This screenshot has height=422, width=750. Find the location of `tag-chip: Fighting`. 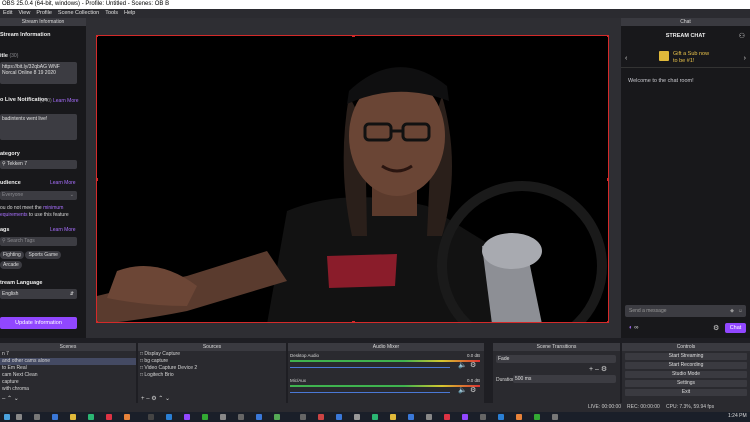

tag-chip: Fighting is located at coordinates (12, 255).